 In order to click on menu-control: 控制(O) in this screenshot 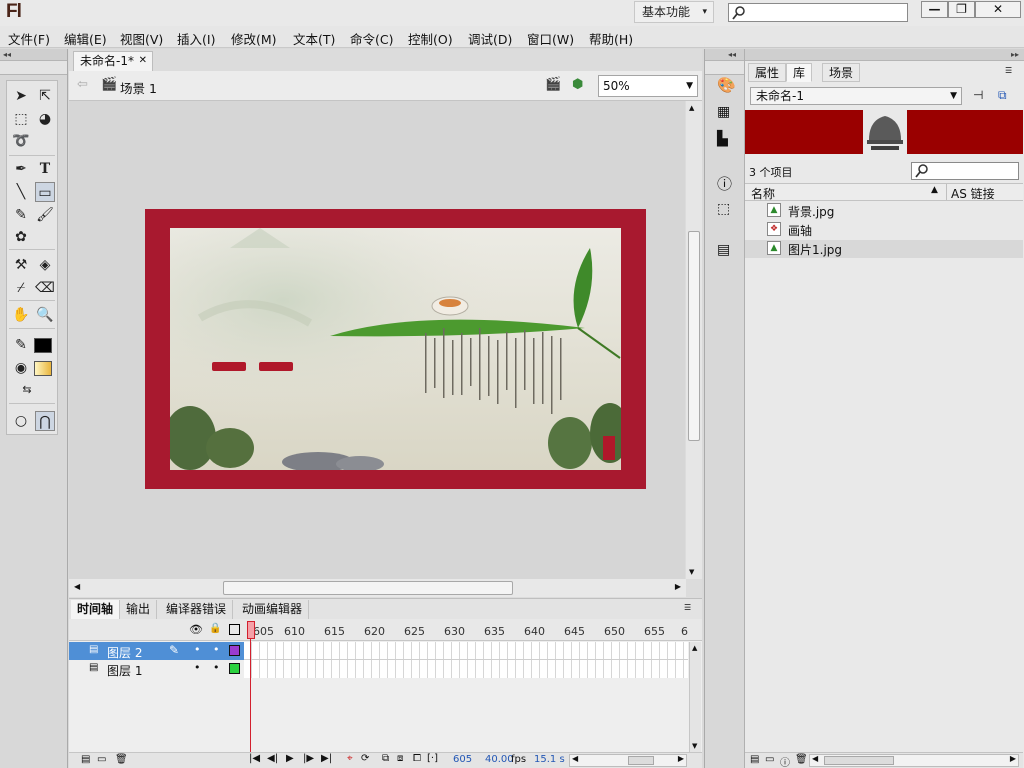, I will do `click(430, 38)`.